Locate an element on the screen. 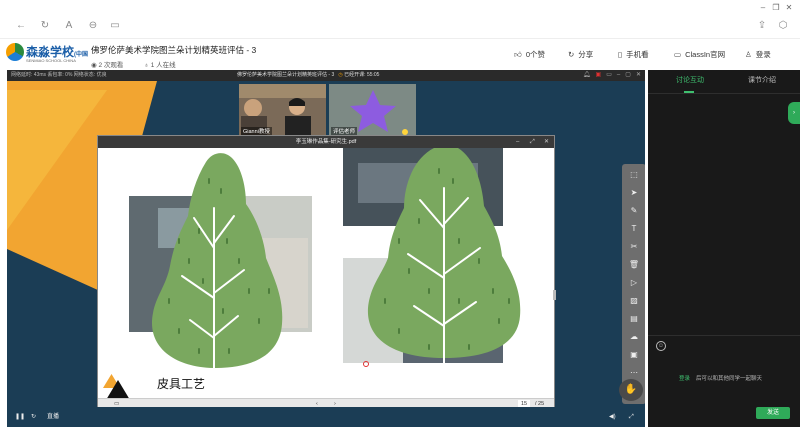  logo-subtitle: SENMIAO SCHOOL CHINA is located at coordinates (51, 60).